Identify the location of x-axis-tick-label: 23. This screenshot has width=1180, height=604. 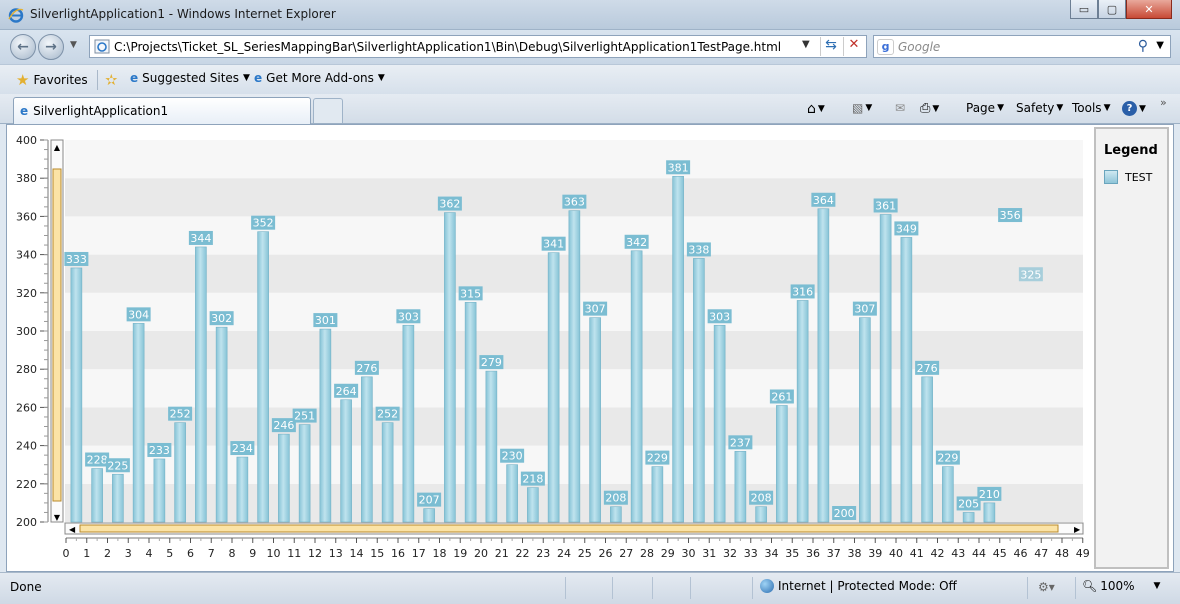
(543, 553).